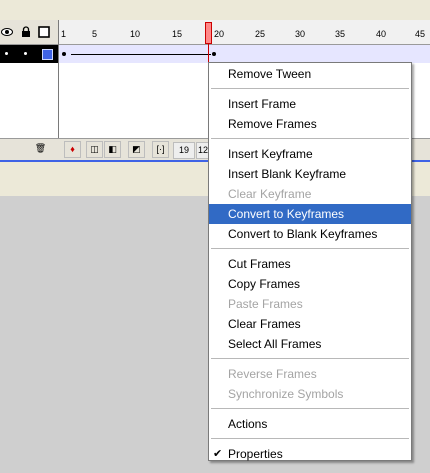 The image size is (430, 473). What do you see at coordinates (29, 79) in the screenshot?
I see `layer-panel` at bounding box center [29, 79].